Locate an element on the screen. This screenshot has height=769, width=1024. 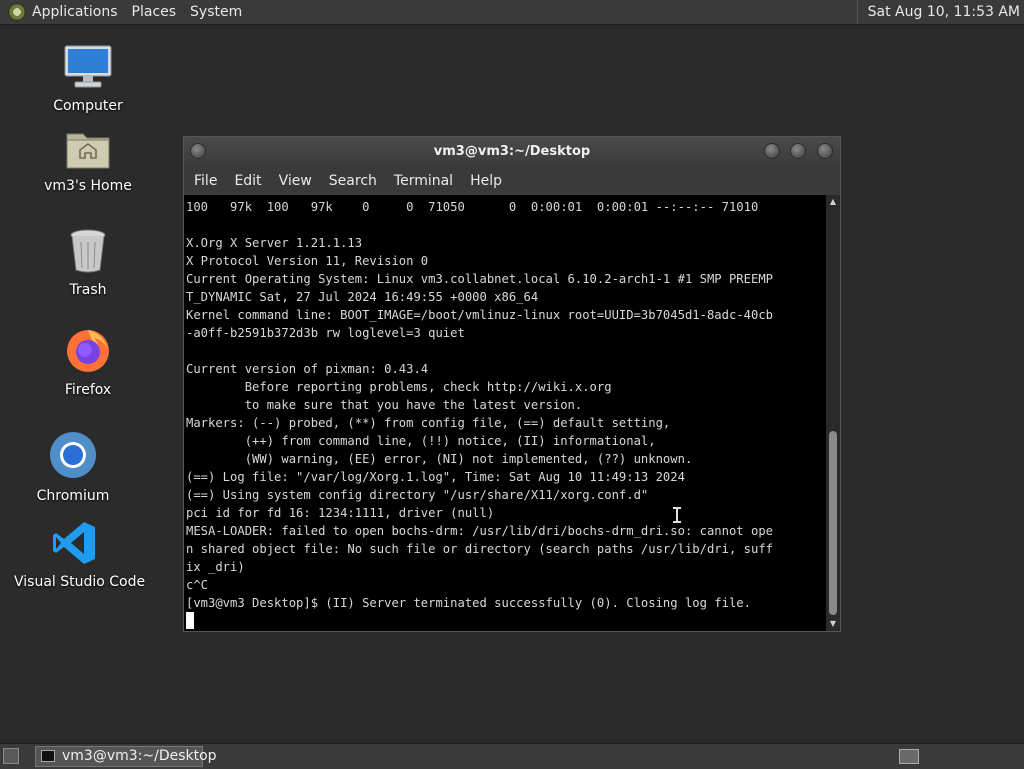
mouse-ibeam-cursor-icon is located at coordinates (677, 515).